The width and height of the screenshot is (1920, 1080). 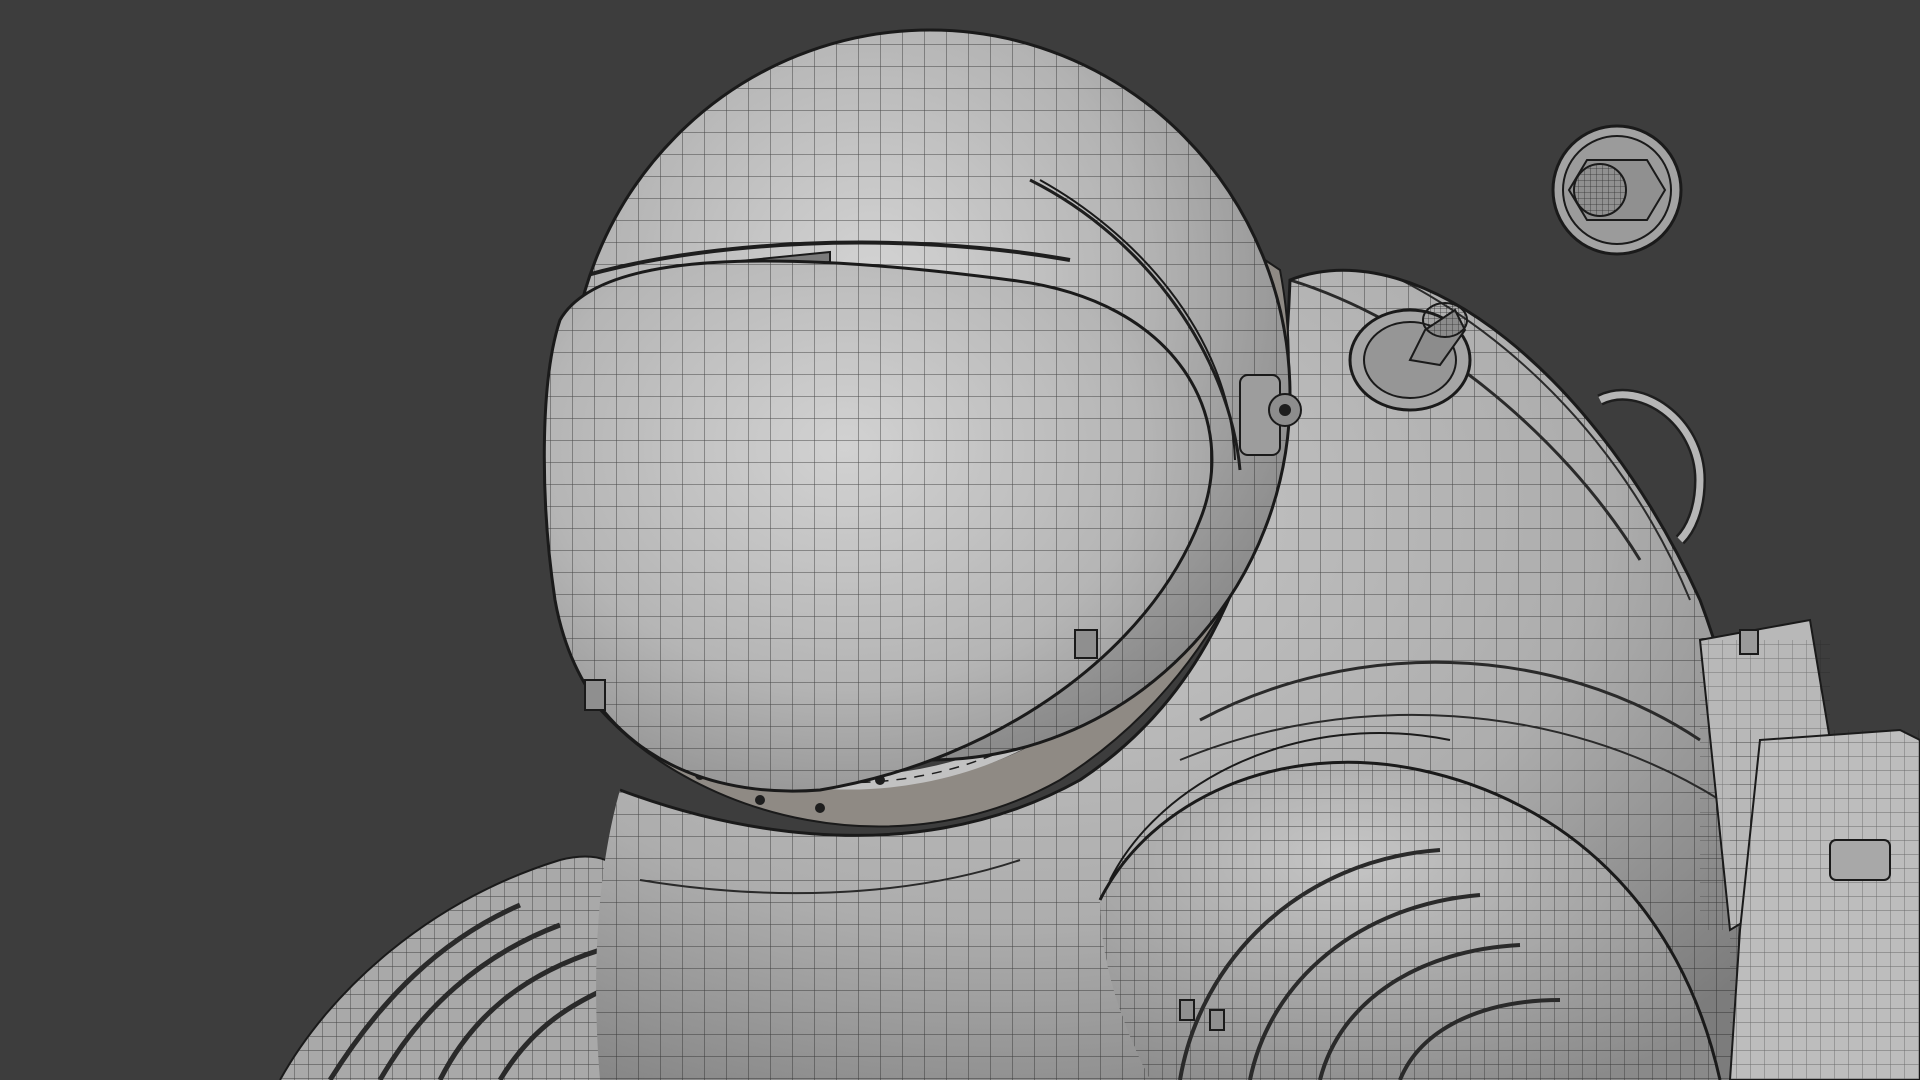 What do you see at coordinates (1809, 849) in the screenshot?
I see `backpack-bracket` at bounding box center [1809, 849].